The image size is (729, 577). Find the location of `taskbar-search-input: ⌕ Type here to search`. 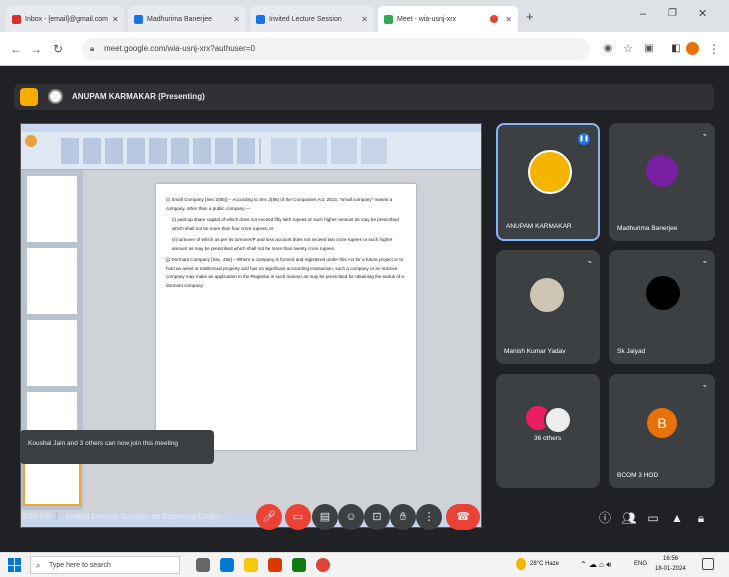

taskbar-search-input: ⌕ Type here to search is located at coordinates (105, 565).